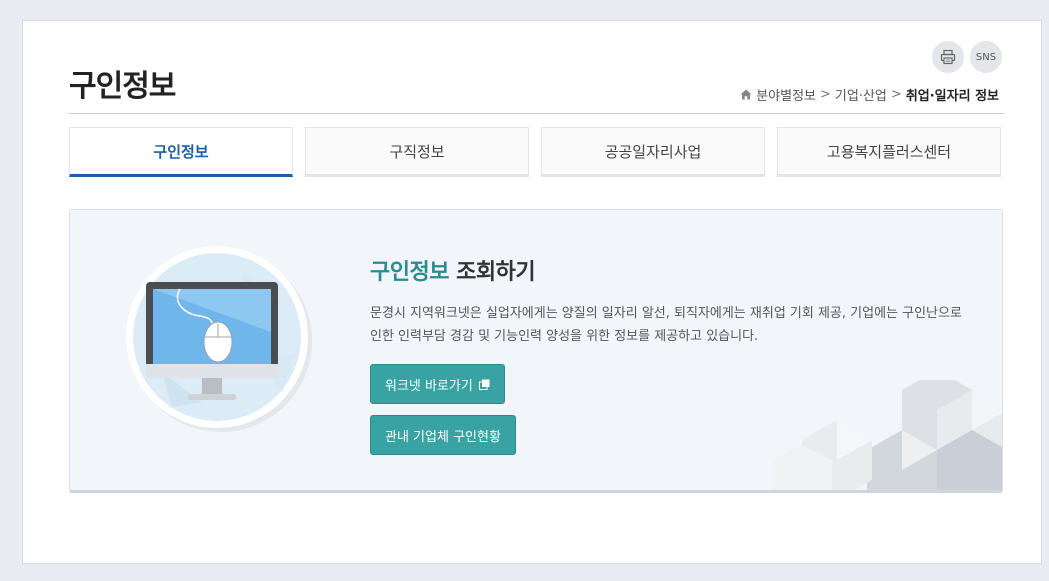  I want to click on tab-bar: 구인정보 구직정보 공공일자리사업 고용복지플러스센터, so click(536, 153).